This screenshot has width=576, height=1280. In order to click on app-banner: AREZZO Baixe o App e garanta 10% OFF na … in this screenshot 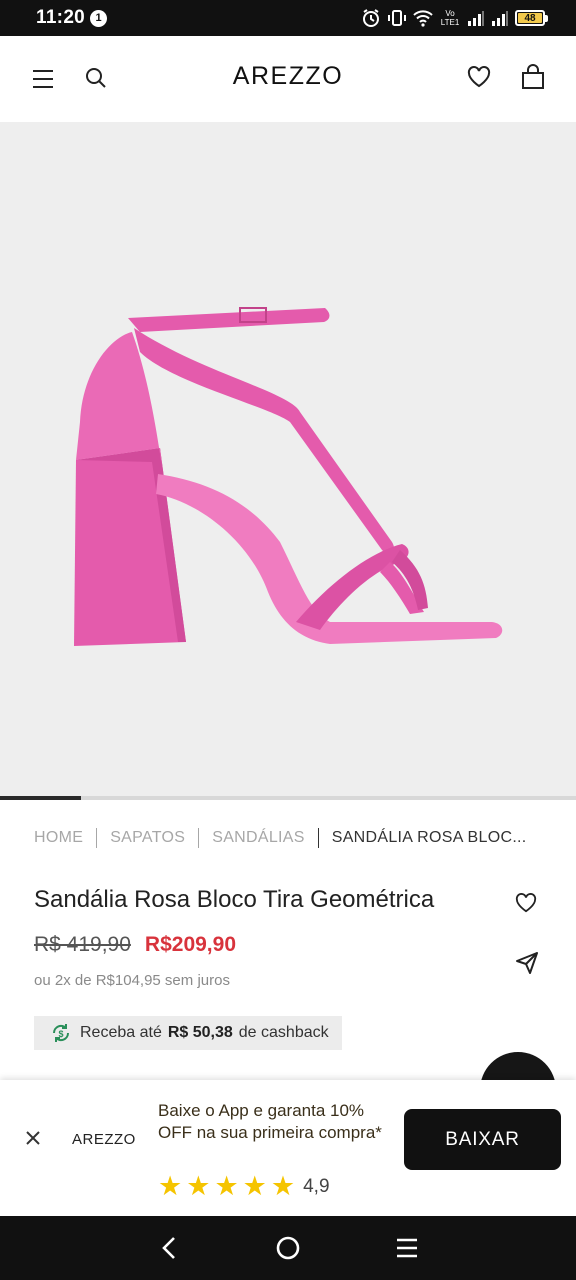, I will do `click(288, 1148)`.